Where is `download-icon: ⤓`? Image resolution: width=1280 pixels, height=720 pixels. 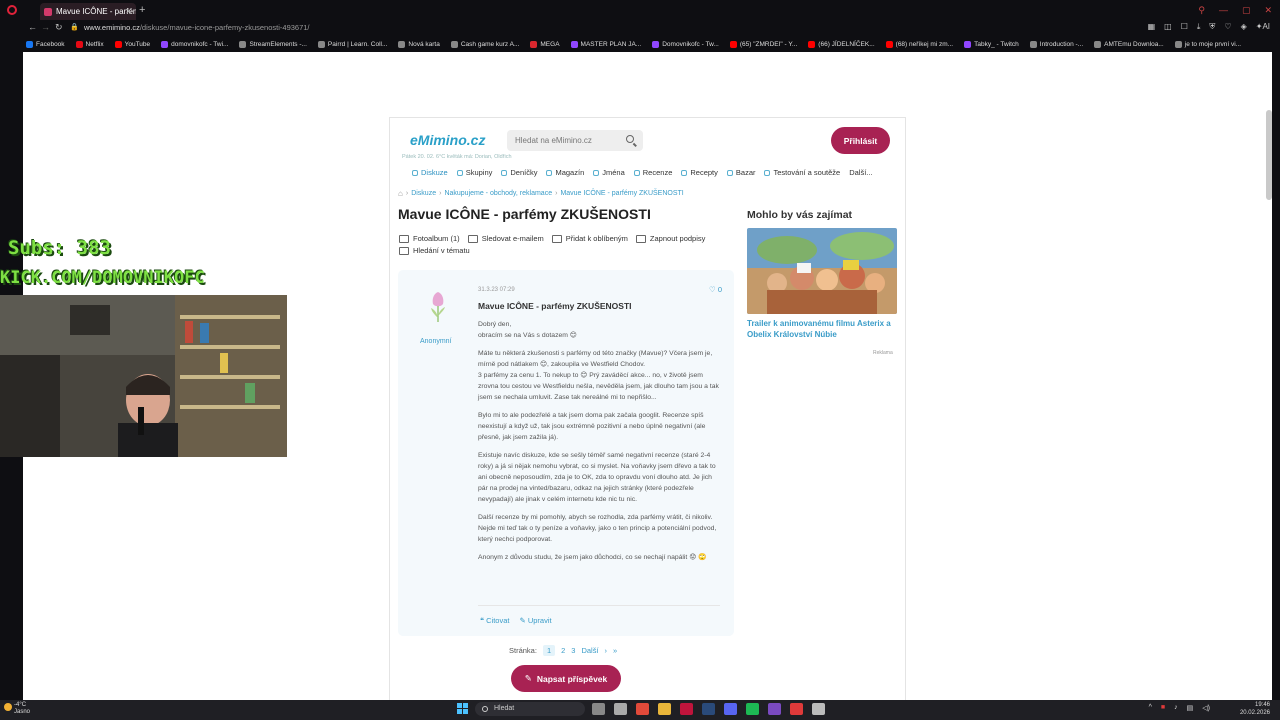
download-icon: ⤓ is located at coordinates (1199, 27).